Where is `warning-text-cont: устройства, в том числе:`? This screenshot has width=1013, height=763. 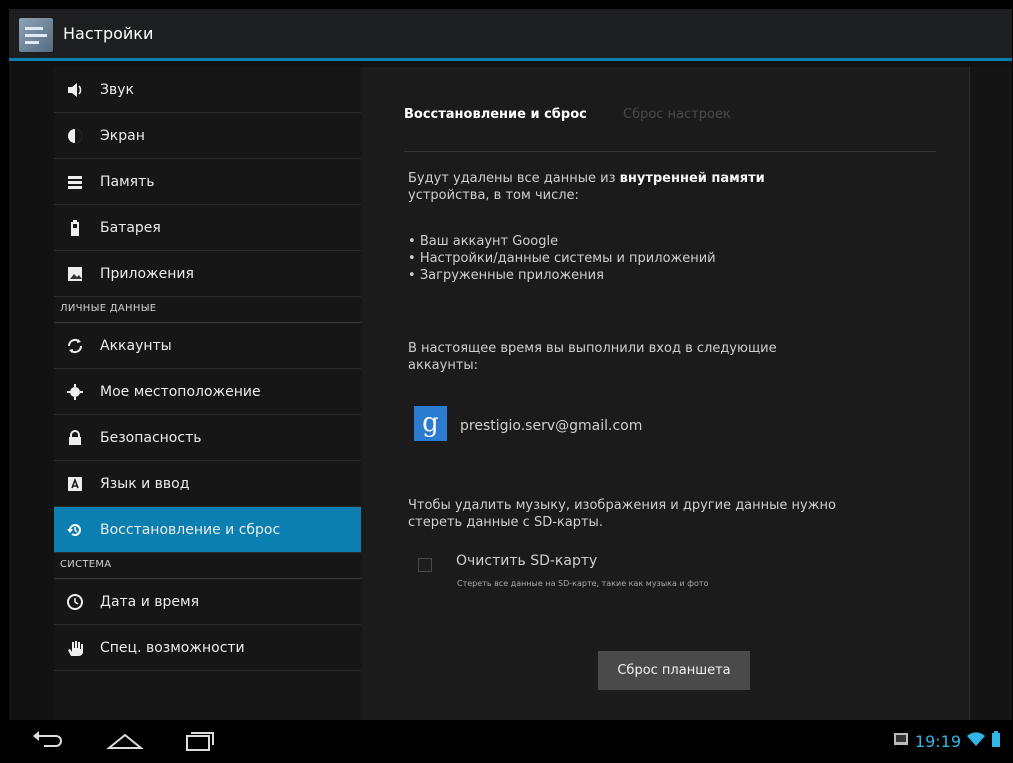
warning-text-cont: устройства, в том числе: is located at coordinates (493, 195).